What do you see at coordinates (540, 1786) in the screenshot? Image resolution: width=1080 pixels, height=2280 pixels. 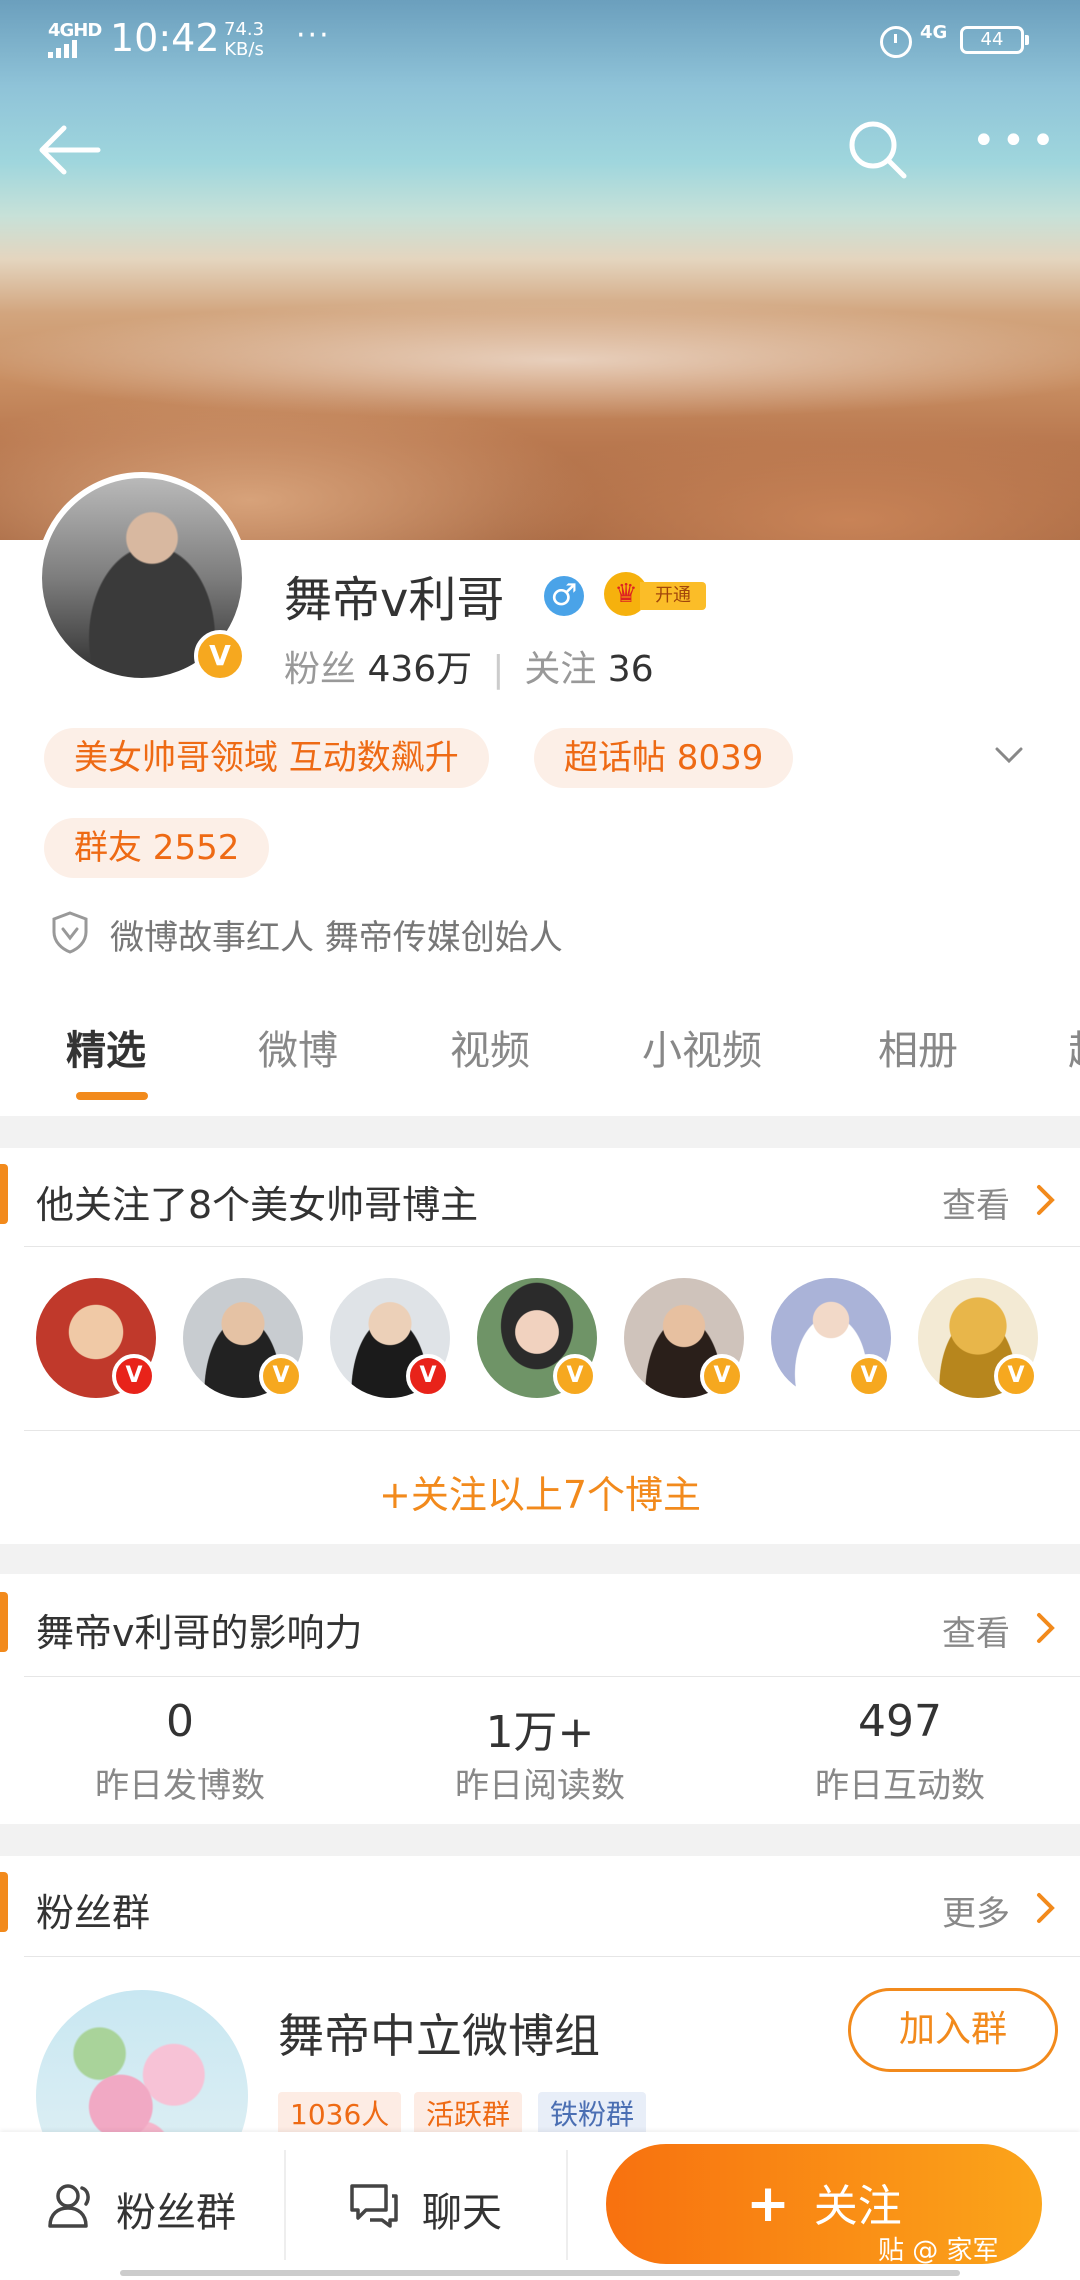 I see `reads-yesterday-label: 昨日阅读数` at bounding box center [540, 1786].